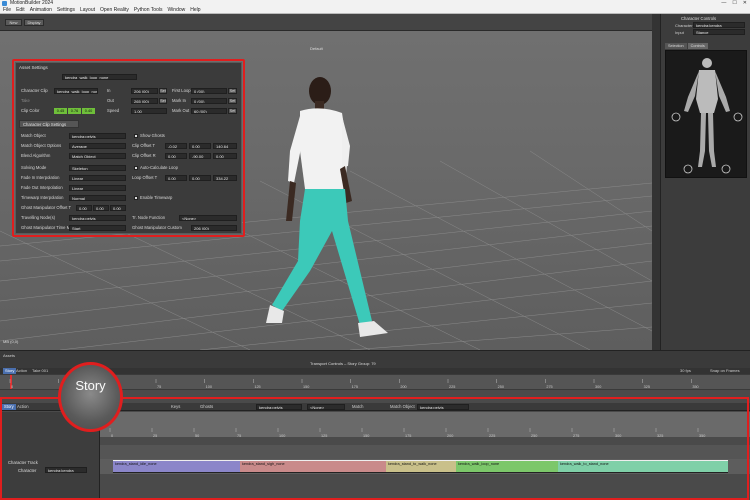 The height and width of the screenshot is (500, 750). What do you see at coordinates (679, 32) in the screenshot?
I see `input-label: Input` at bounding box center [679, 32].